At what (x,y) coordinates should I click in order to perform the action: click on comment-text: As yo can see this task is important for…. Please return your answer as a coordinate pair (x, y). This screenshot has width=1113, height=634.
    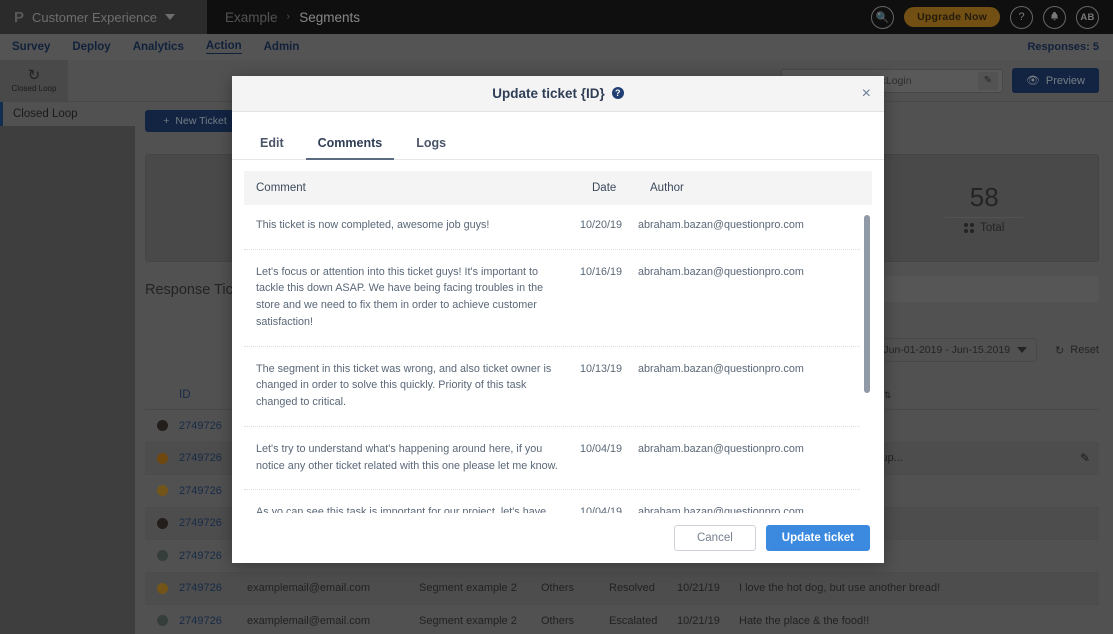
    Looking at the image, I should click on (401, 509).